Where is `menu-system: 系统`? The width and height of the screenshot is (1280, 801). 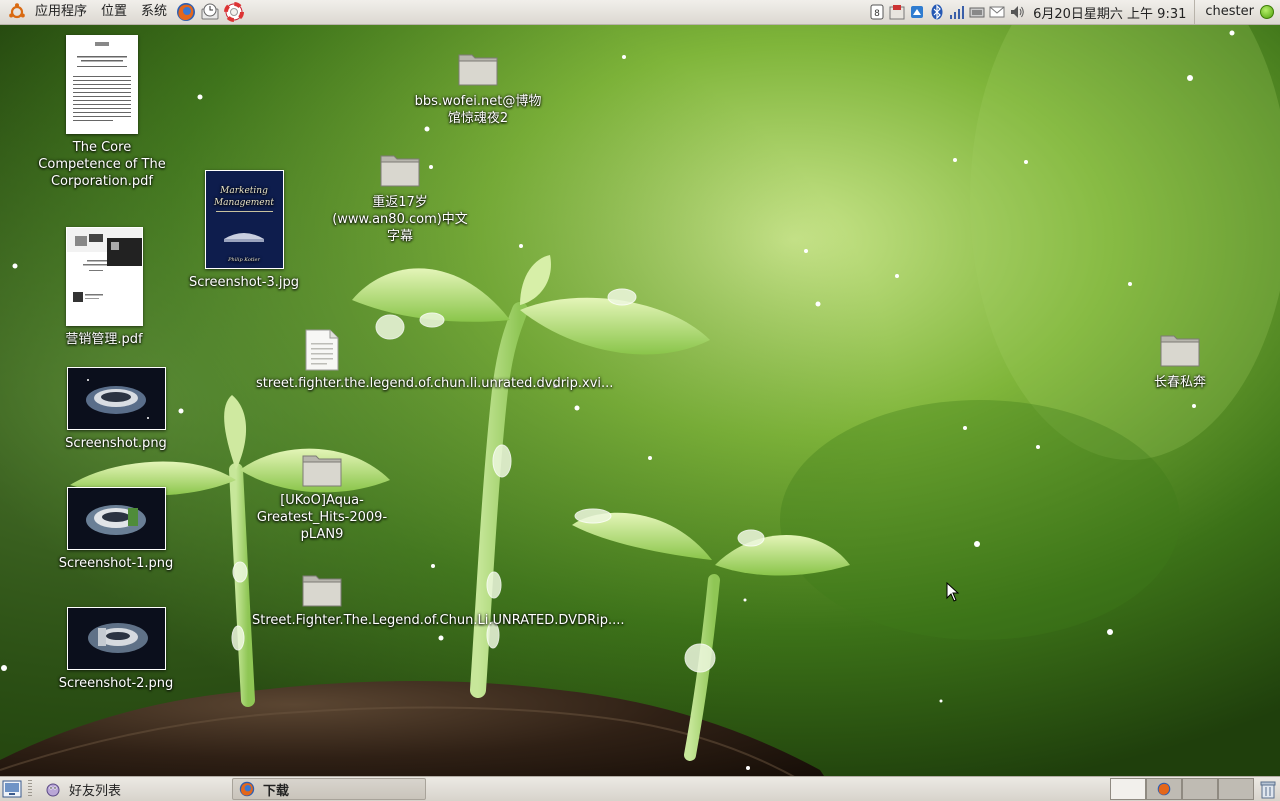
menu-system: 系统 is located at coordinates (154, 12).